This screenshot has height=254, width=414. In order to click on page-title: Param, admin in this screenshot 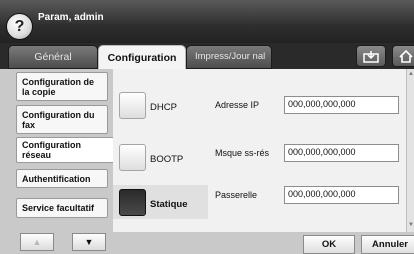, I will do `click(71, 17)`.